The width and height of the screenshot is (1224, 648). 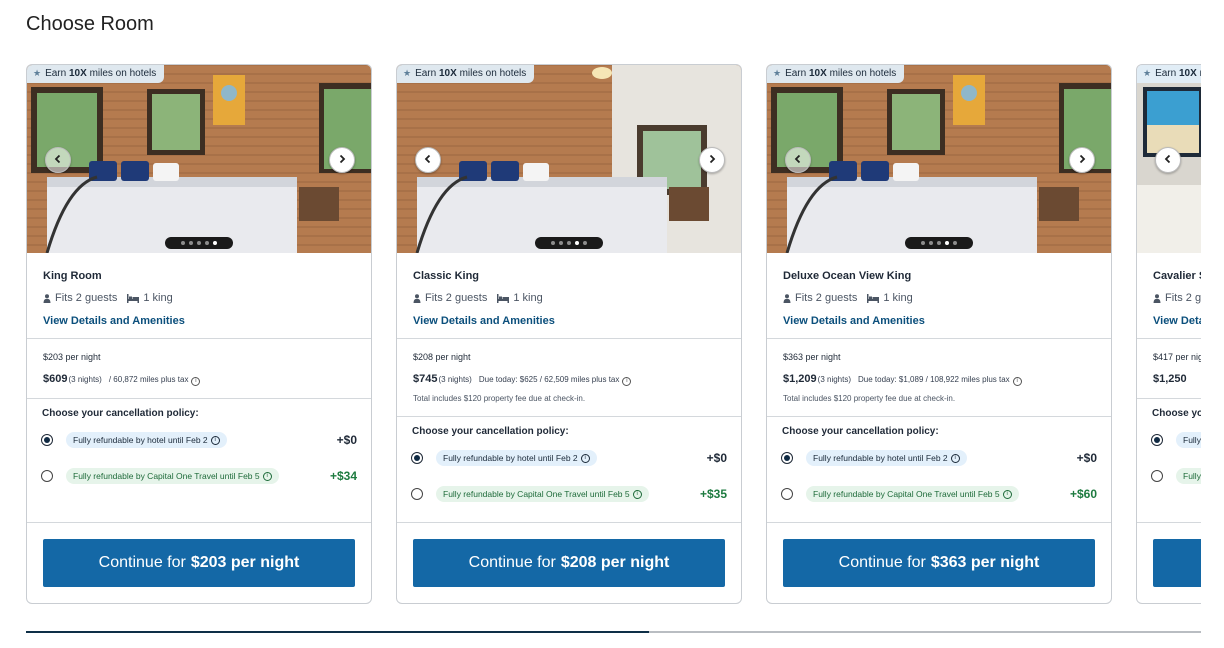 What do you see at coordinates (337, 632) in the screenshot?
I see `carousel-scrollbar-thumb` at bounding box center [337, 632].